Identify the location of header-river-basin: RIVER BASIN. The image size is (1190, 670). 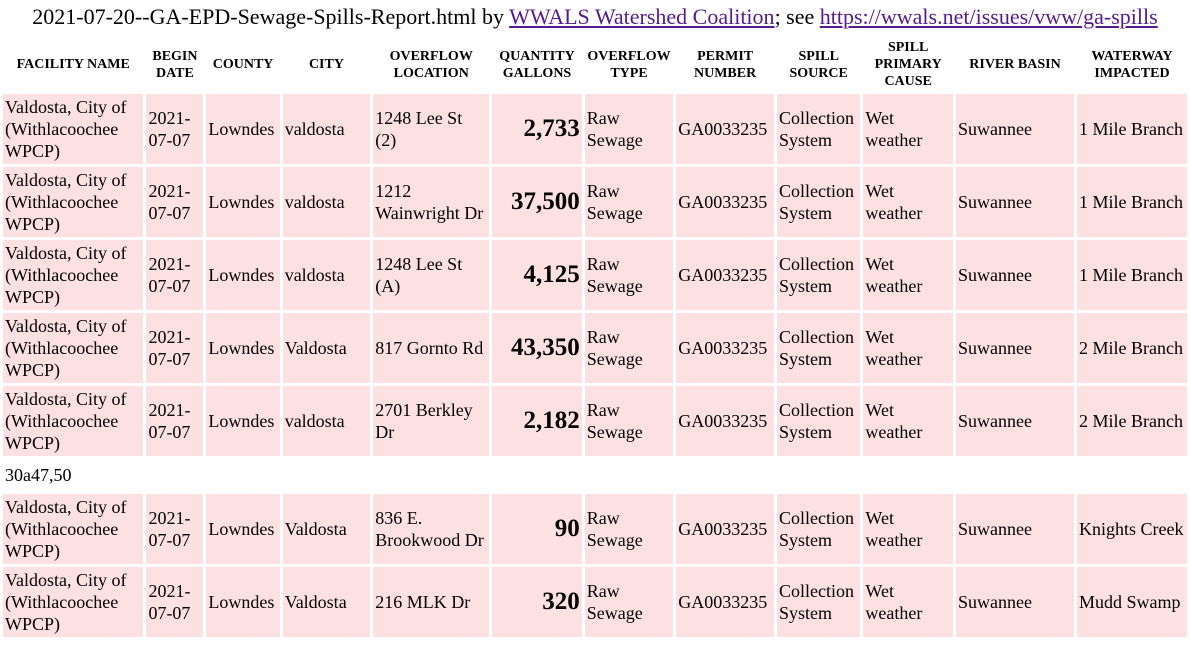
(1014, 64).